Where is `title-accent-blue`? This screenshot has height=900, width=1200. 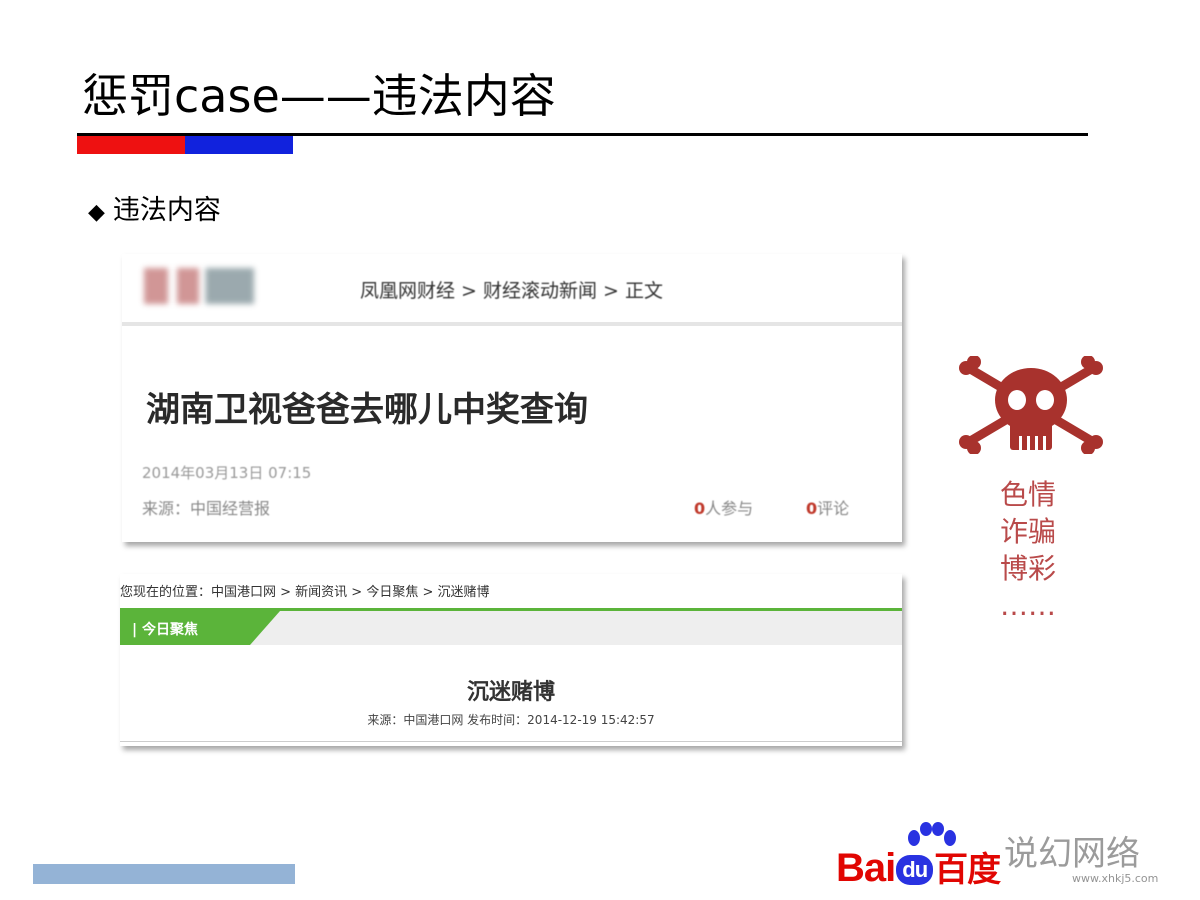
title-accent-blue is located at coordinates (239, 145).